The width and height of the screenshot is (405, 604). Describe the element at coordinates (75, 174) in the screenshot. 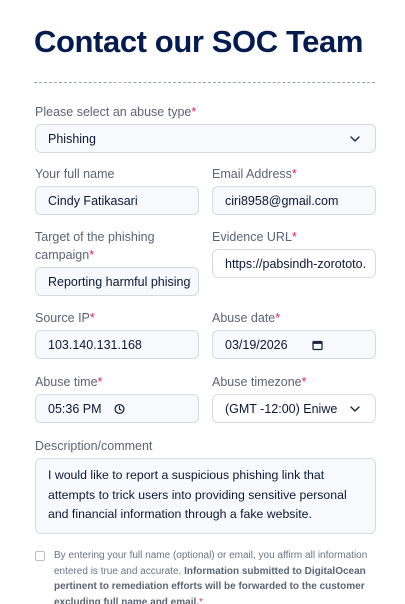

I see `full-name-label: Your full name` at that location.